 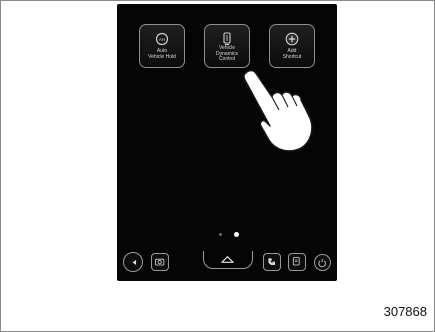 I want to click on tile-vehicle-dynamics-control: Vehicle Dynamics Control, so click(x=227, y=46).